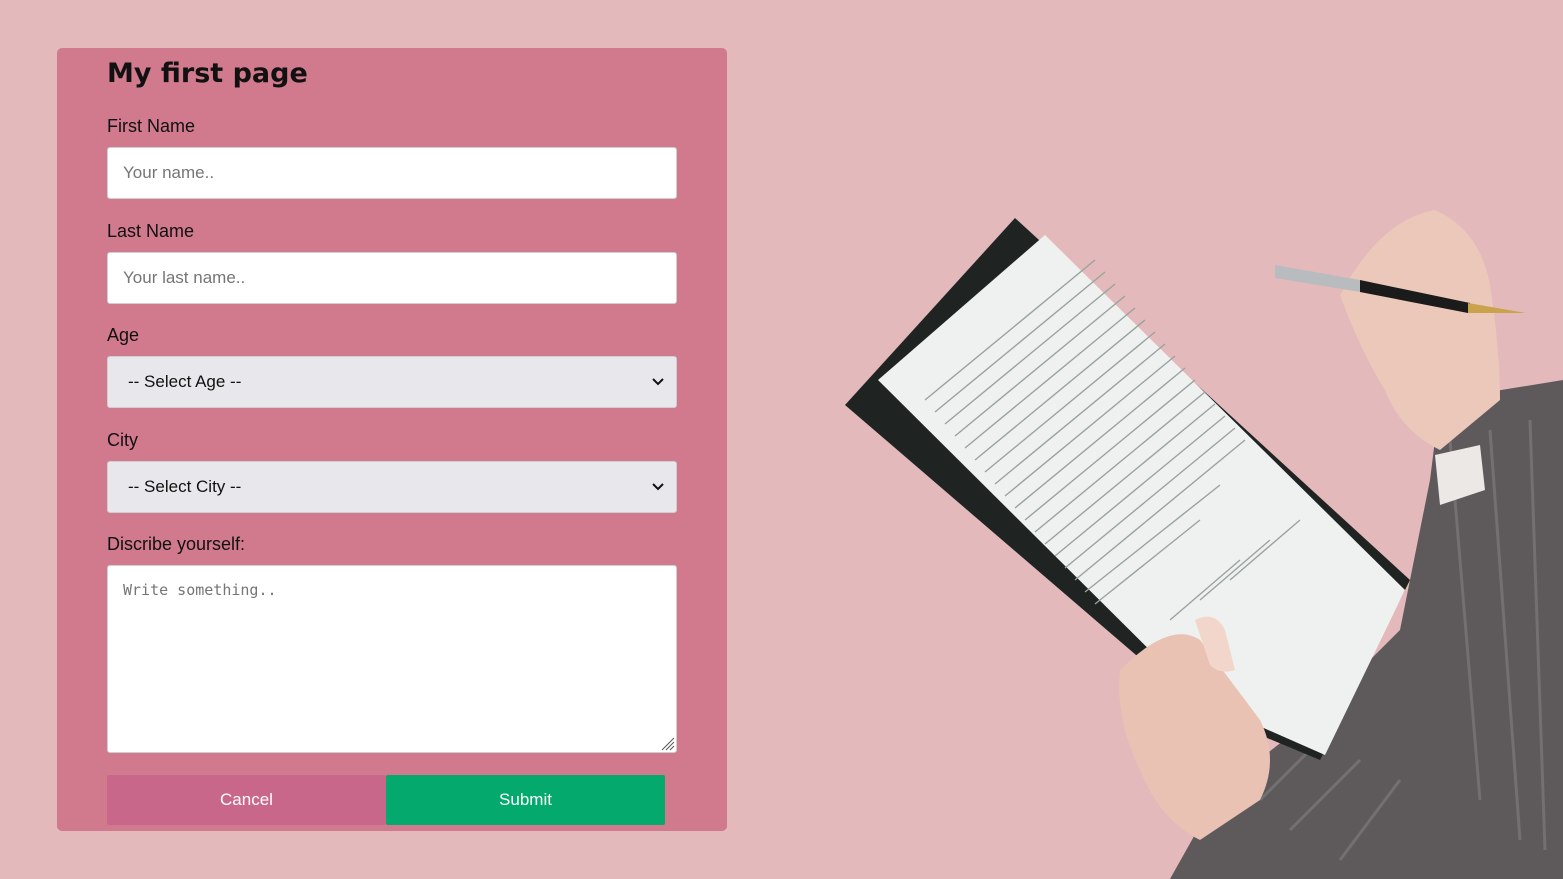  Describe the element at coordinates (151, 126) in the screenshot. I see `first-name-label: First Name` at that location.